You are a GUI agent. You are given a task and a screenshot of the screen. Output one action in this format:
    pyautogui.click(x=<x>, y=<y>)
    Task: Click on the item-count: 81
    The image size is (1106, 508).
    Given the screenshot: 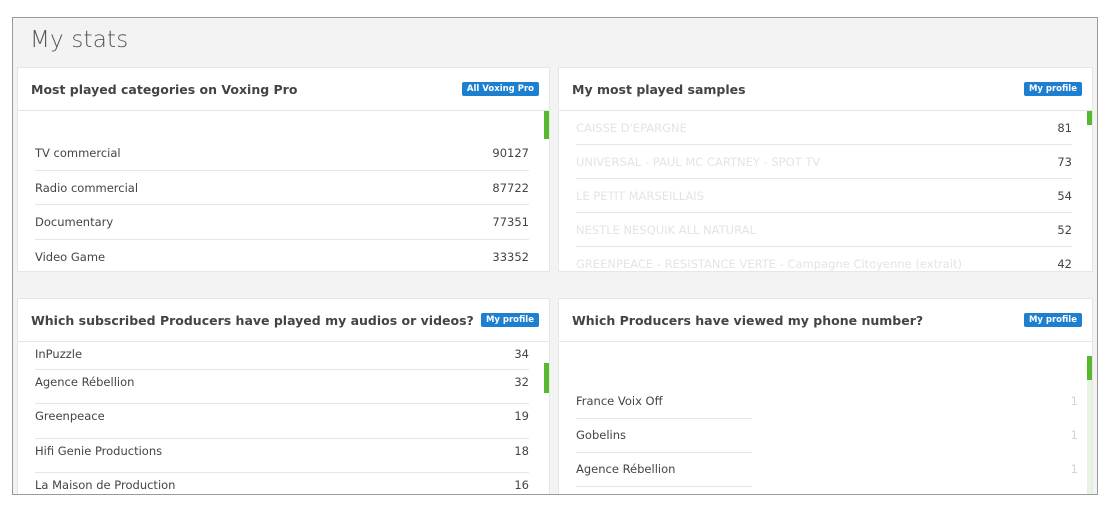 What is the action you would take?
    pyautogui.click(x=1064, y=128)
    